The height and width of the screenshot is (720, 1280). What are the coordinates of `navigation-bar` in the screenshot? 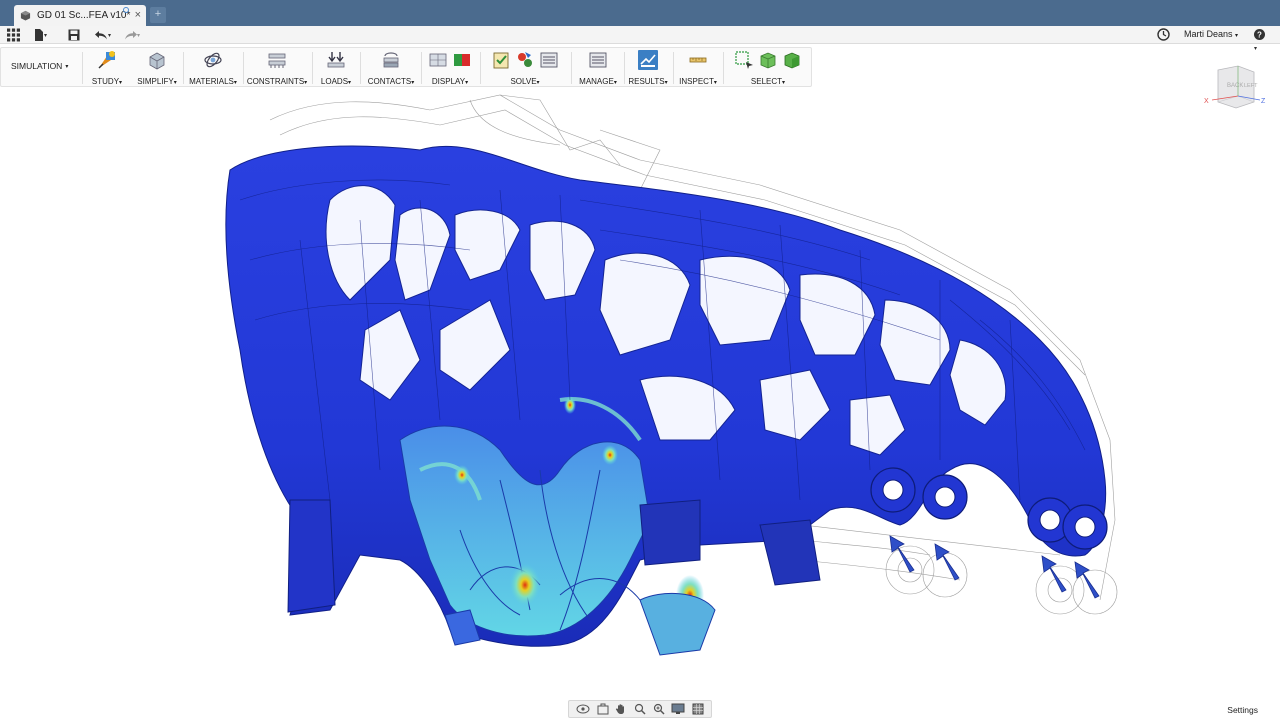 It's located at (640, 709).